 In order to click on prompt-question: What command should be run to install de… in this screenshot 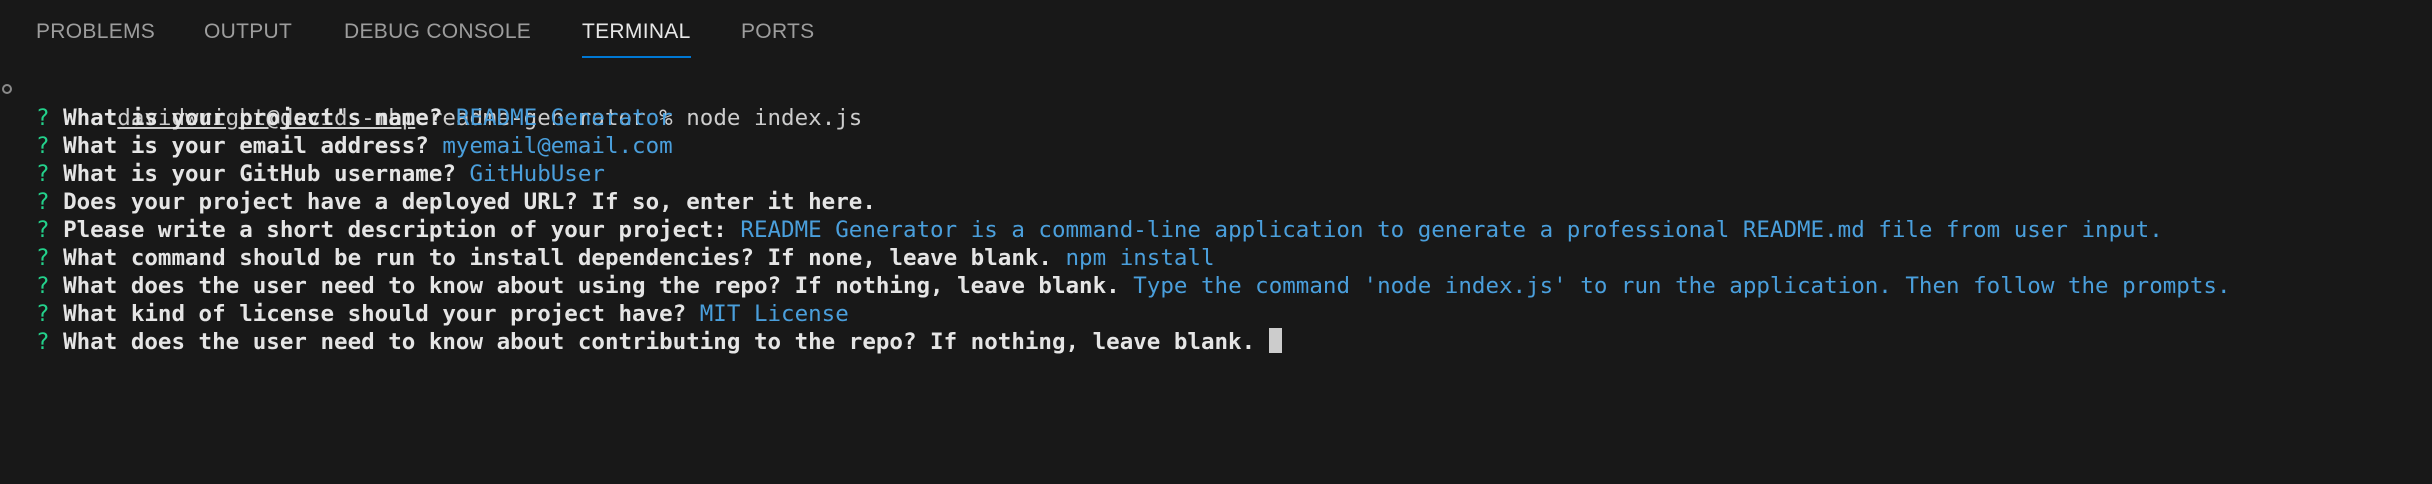, I will do `click(557, 258)`.